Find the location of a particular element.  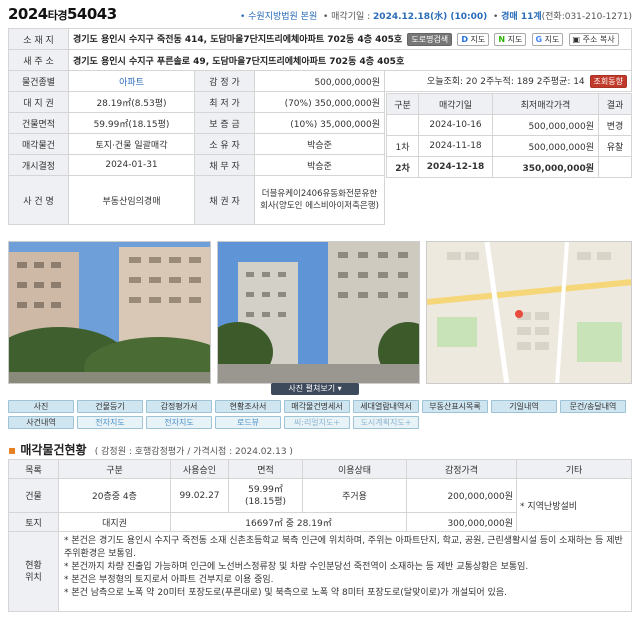

value-land: 28.19㎡(8.53평) is located at coordinates (131, 102).